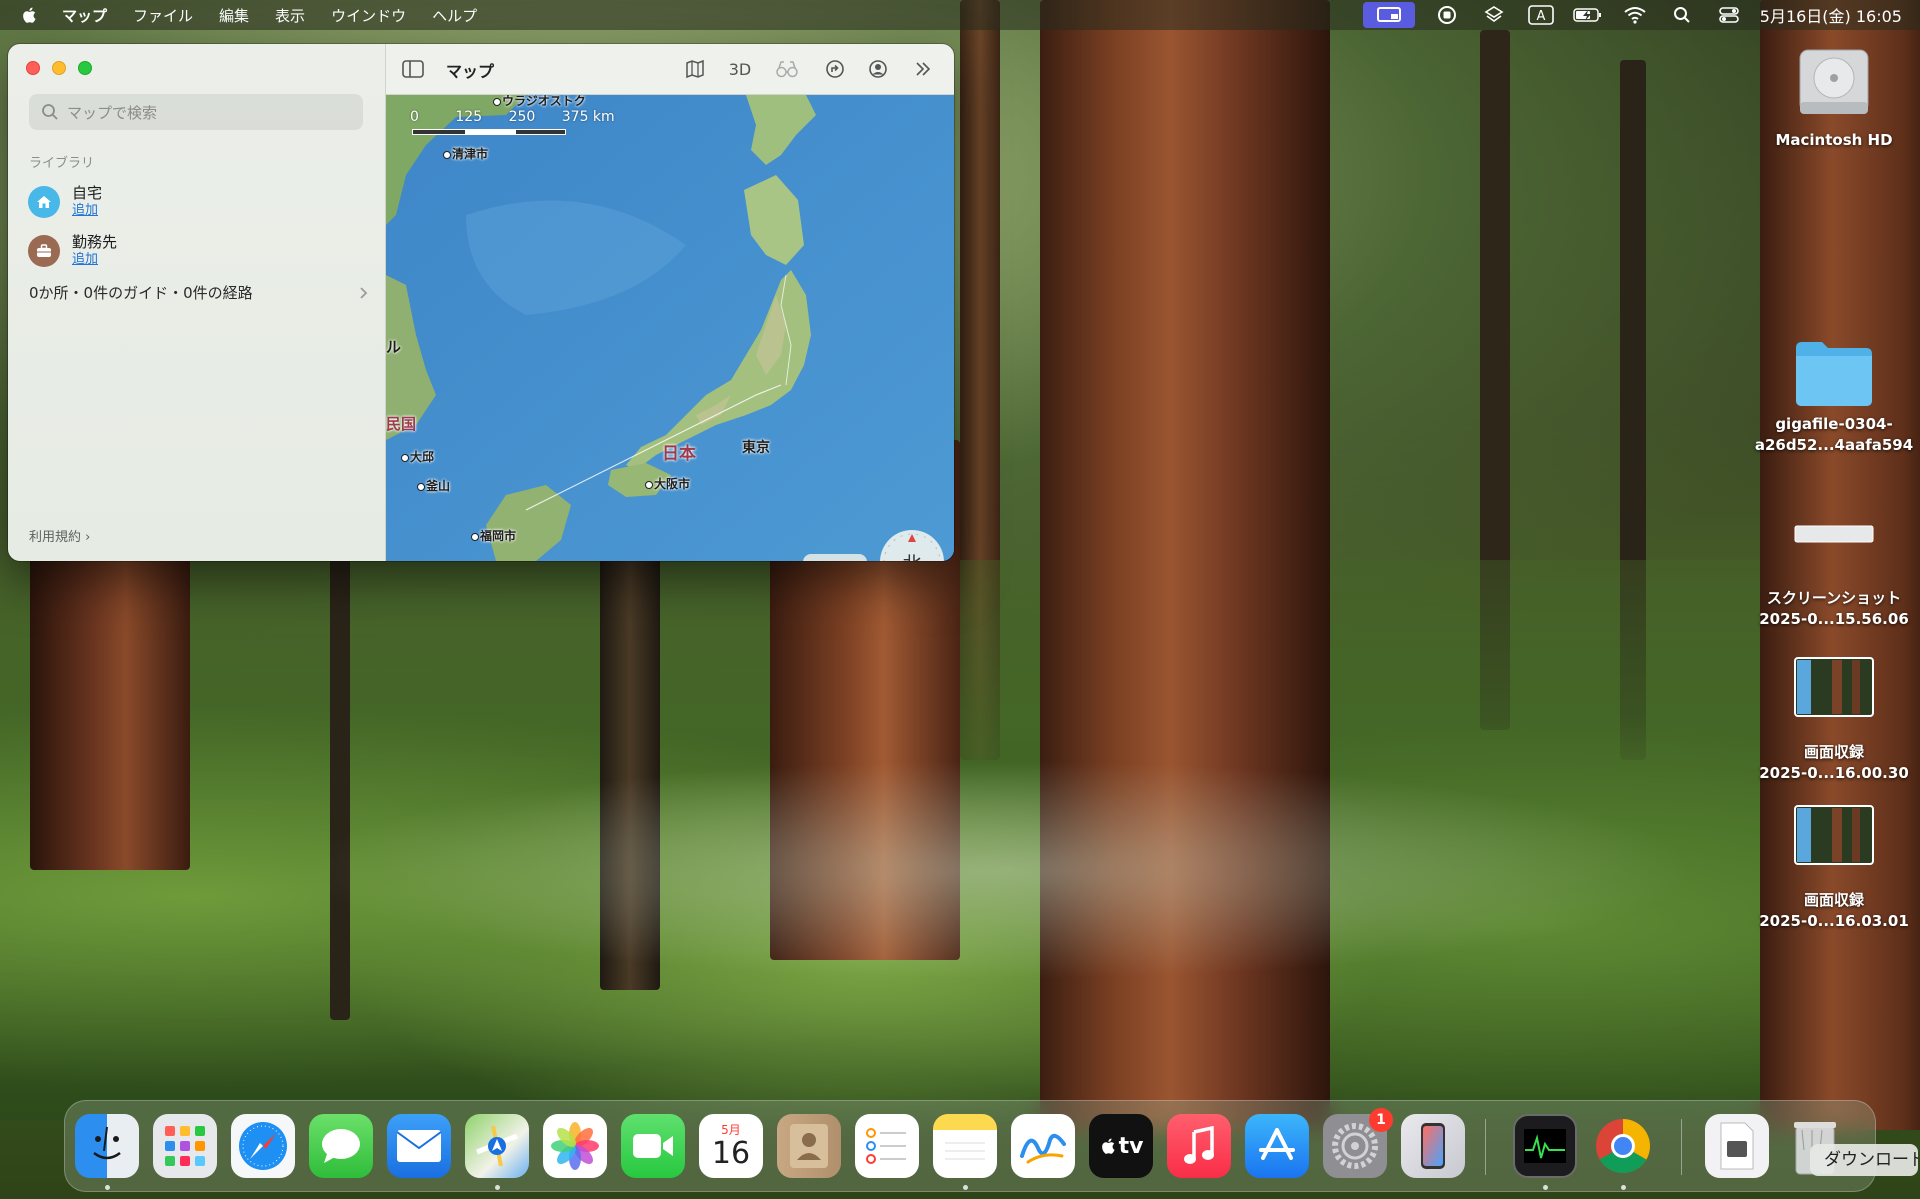  What do you see at coordinates (1833, 752) in the screenshot?
I see `desktop-icon-label: 画面収録` at bounding box center [1833, 752].